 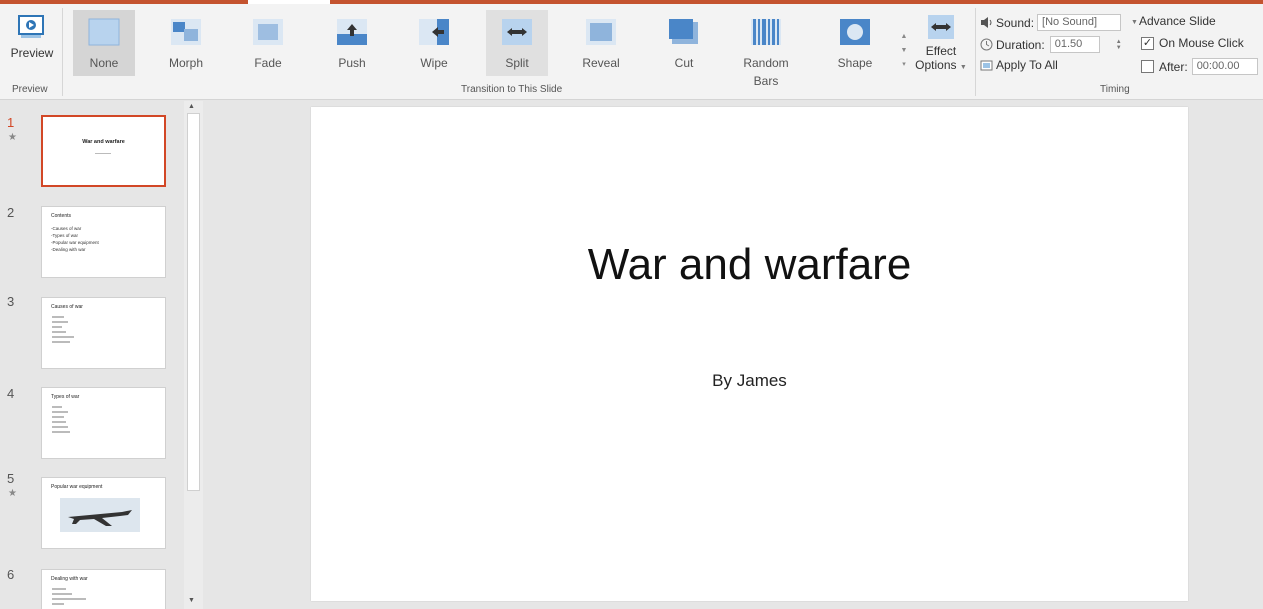 What do you see at coordinates (1224, 66) in the screenshot?
I see `after-time-input: 00:00.00` at bounding box center [1224, 66].